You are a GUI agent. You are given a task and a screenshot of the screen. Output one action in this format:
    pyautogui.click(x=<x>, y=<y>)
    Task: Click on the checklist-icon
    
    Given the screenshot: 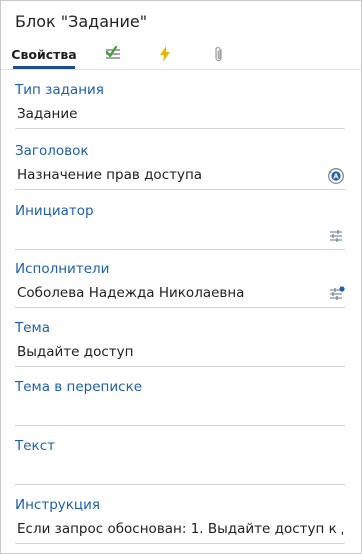 What is the action you would take?
    pyautogui.click(x=112, y=52)
    